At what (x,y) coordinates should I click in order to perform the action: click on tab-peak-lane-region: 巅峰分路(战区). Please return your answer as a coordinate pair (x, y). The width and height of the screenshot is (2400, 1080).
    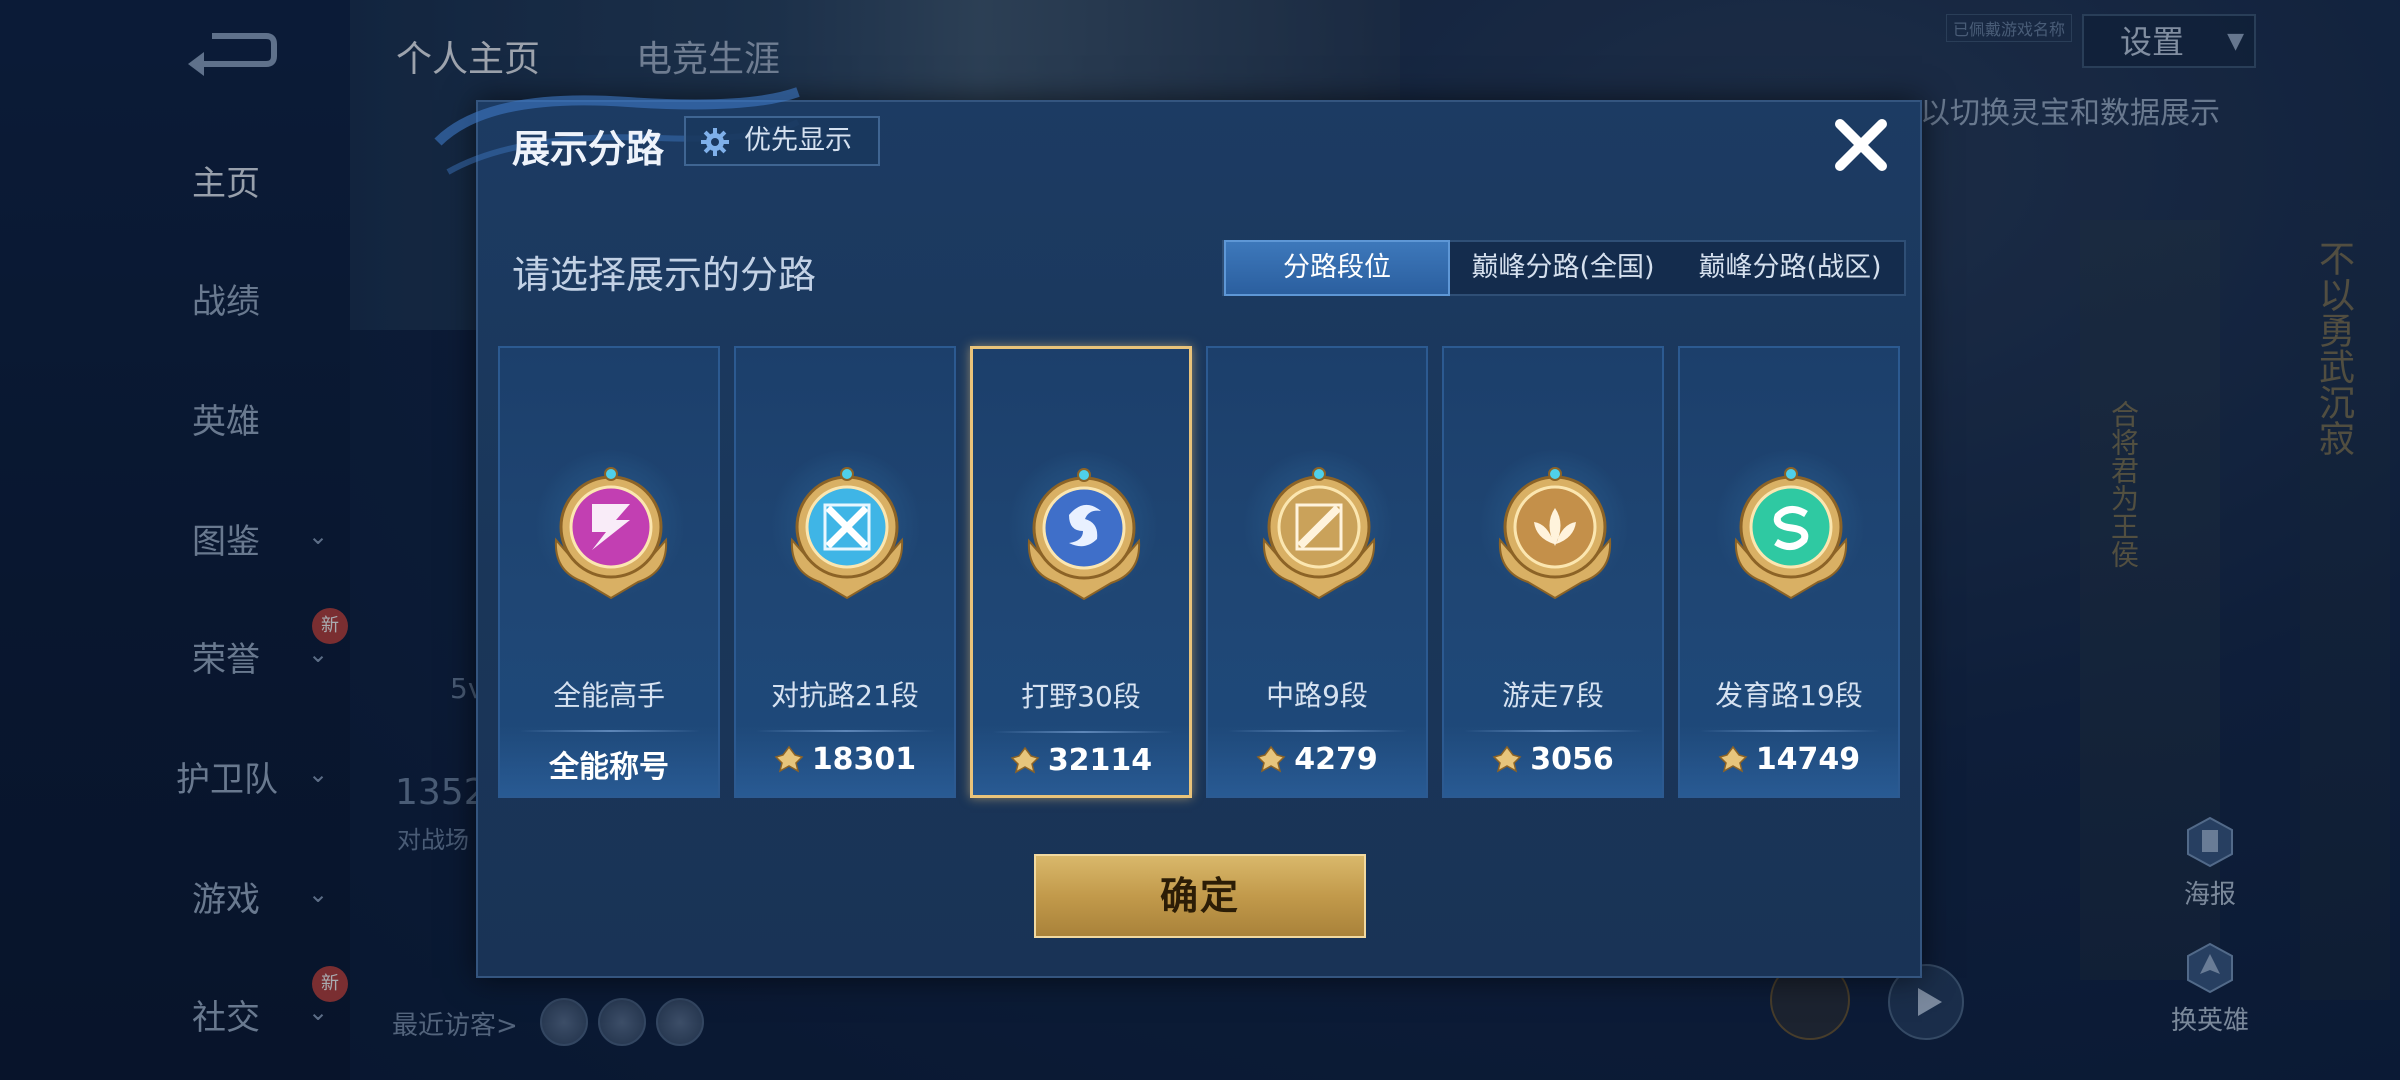
    Looking at the image, I should click on (1790, 268).